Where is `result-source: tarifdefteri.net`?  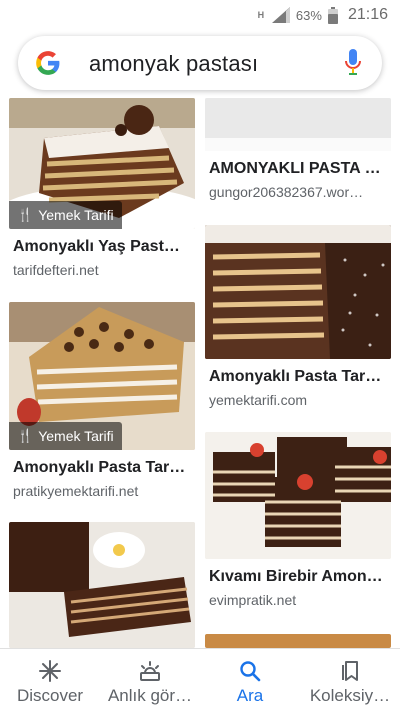 result-source: tarifdefteri.net is located at coordinates (103, 270).